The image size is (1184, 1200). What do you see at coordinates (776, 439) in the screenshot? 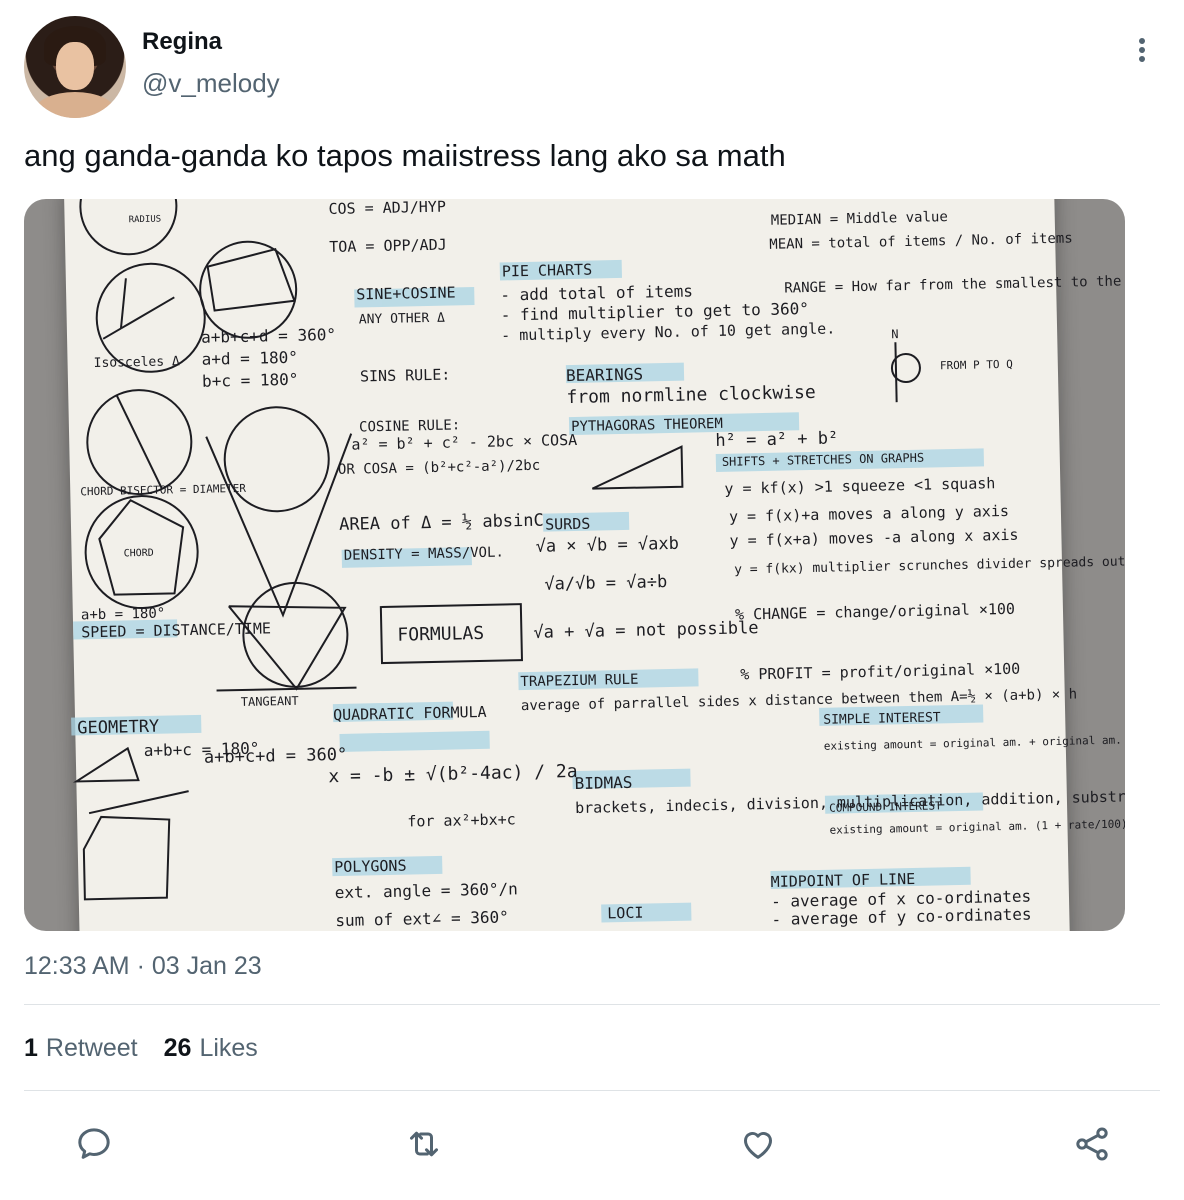
I see `note-text: h² = a² + b²` at bounding box center [776, 439].